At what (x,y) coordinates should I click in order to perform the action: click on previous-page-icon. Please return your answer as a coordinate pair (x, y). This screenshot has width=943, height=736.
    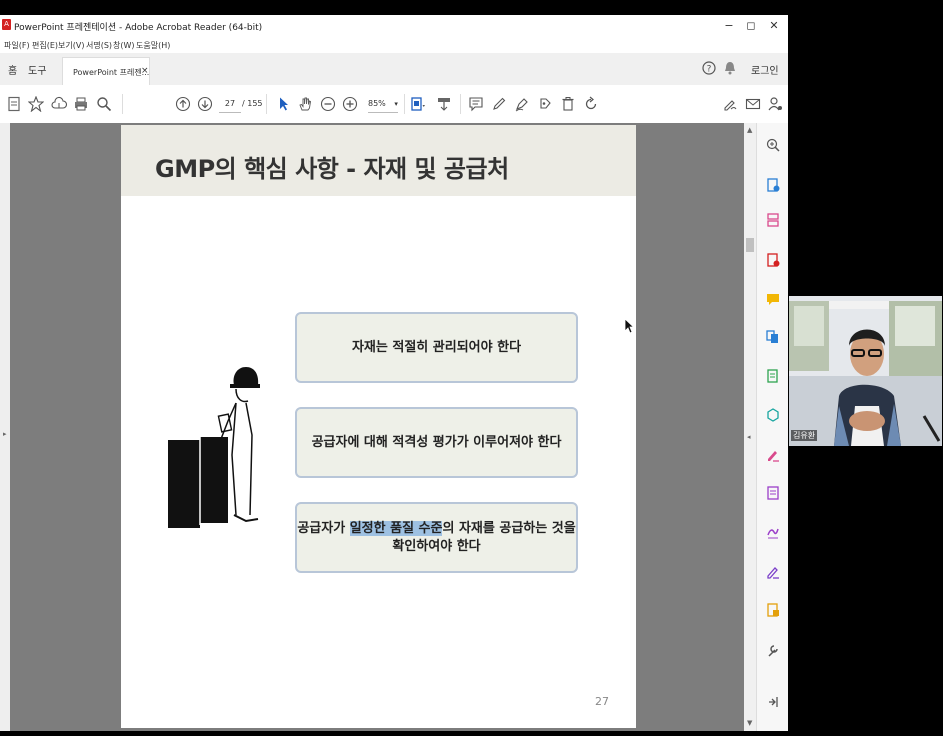
    Looking at the image, I should click on (183, 104).